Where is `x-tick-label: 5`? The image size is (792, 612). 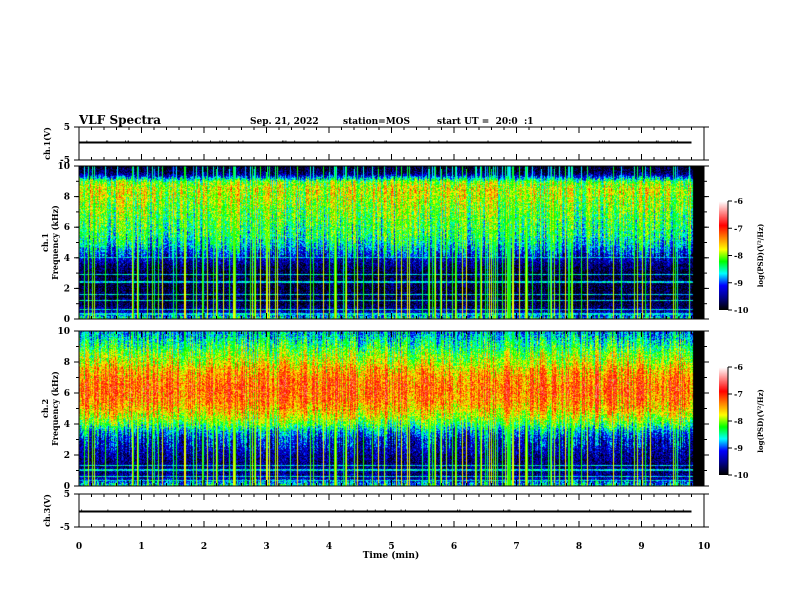
x-tick-label: 5 is located at coordinates (391, 547).